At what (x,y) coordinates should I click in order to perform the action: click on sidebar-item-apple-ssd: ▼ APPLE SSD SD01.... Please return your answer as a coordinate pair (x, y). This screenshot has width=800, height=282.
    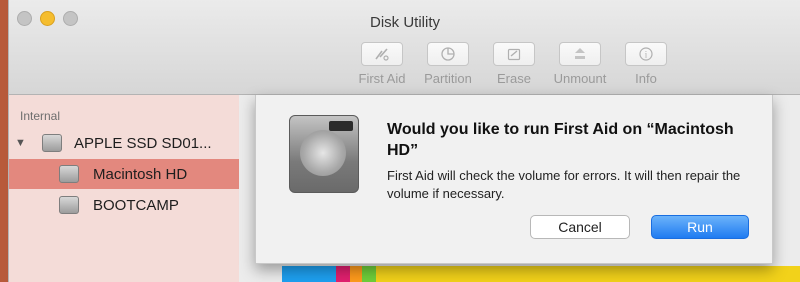
    Looking at the image, I should click on (124, 143).